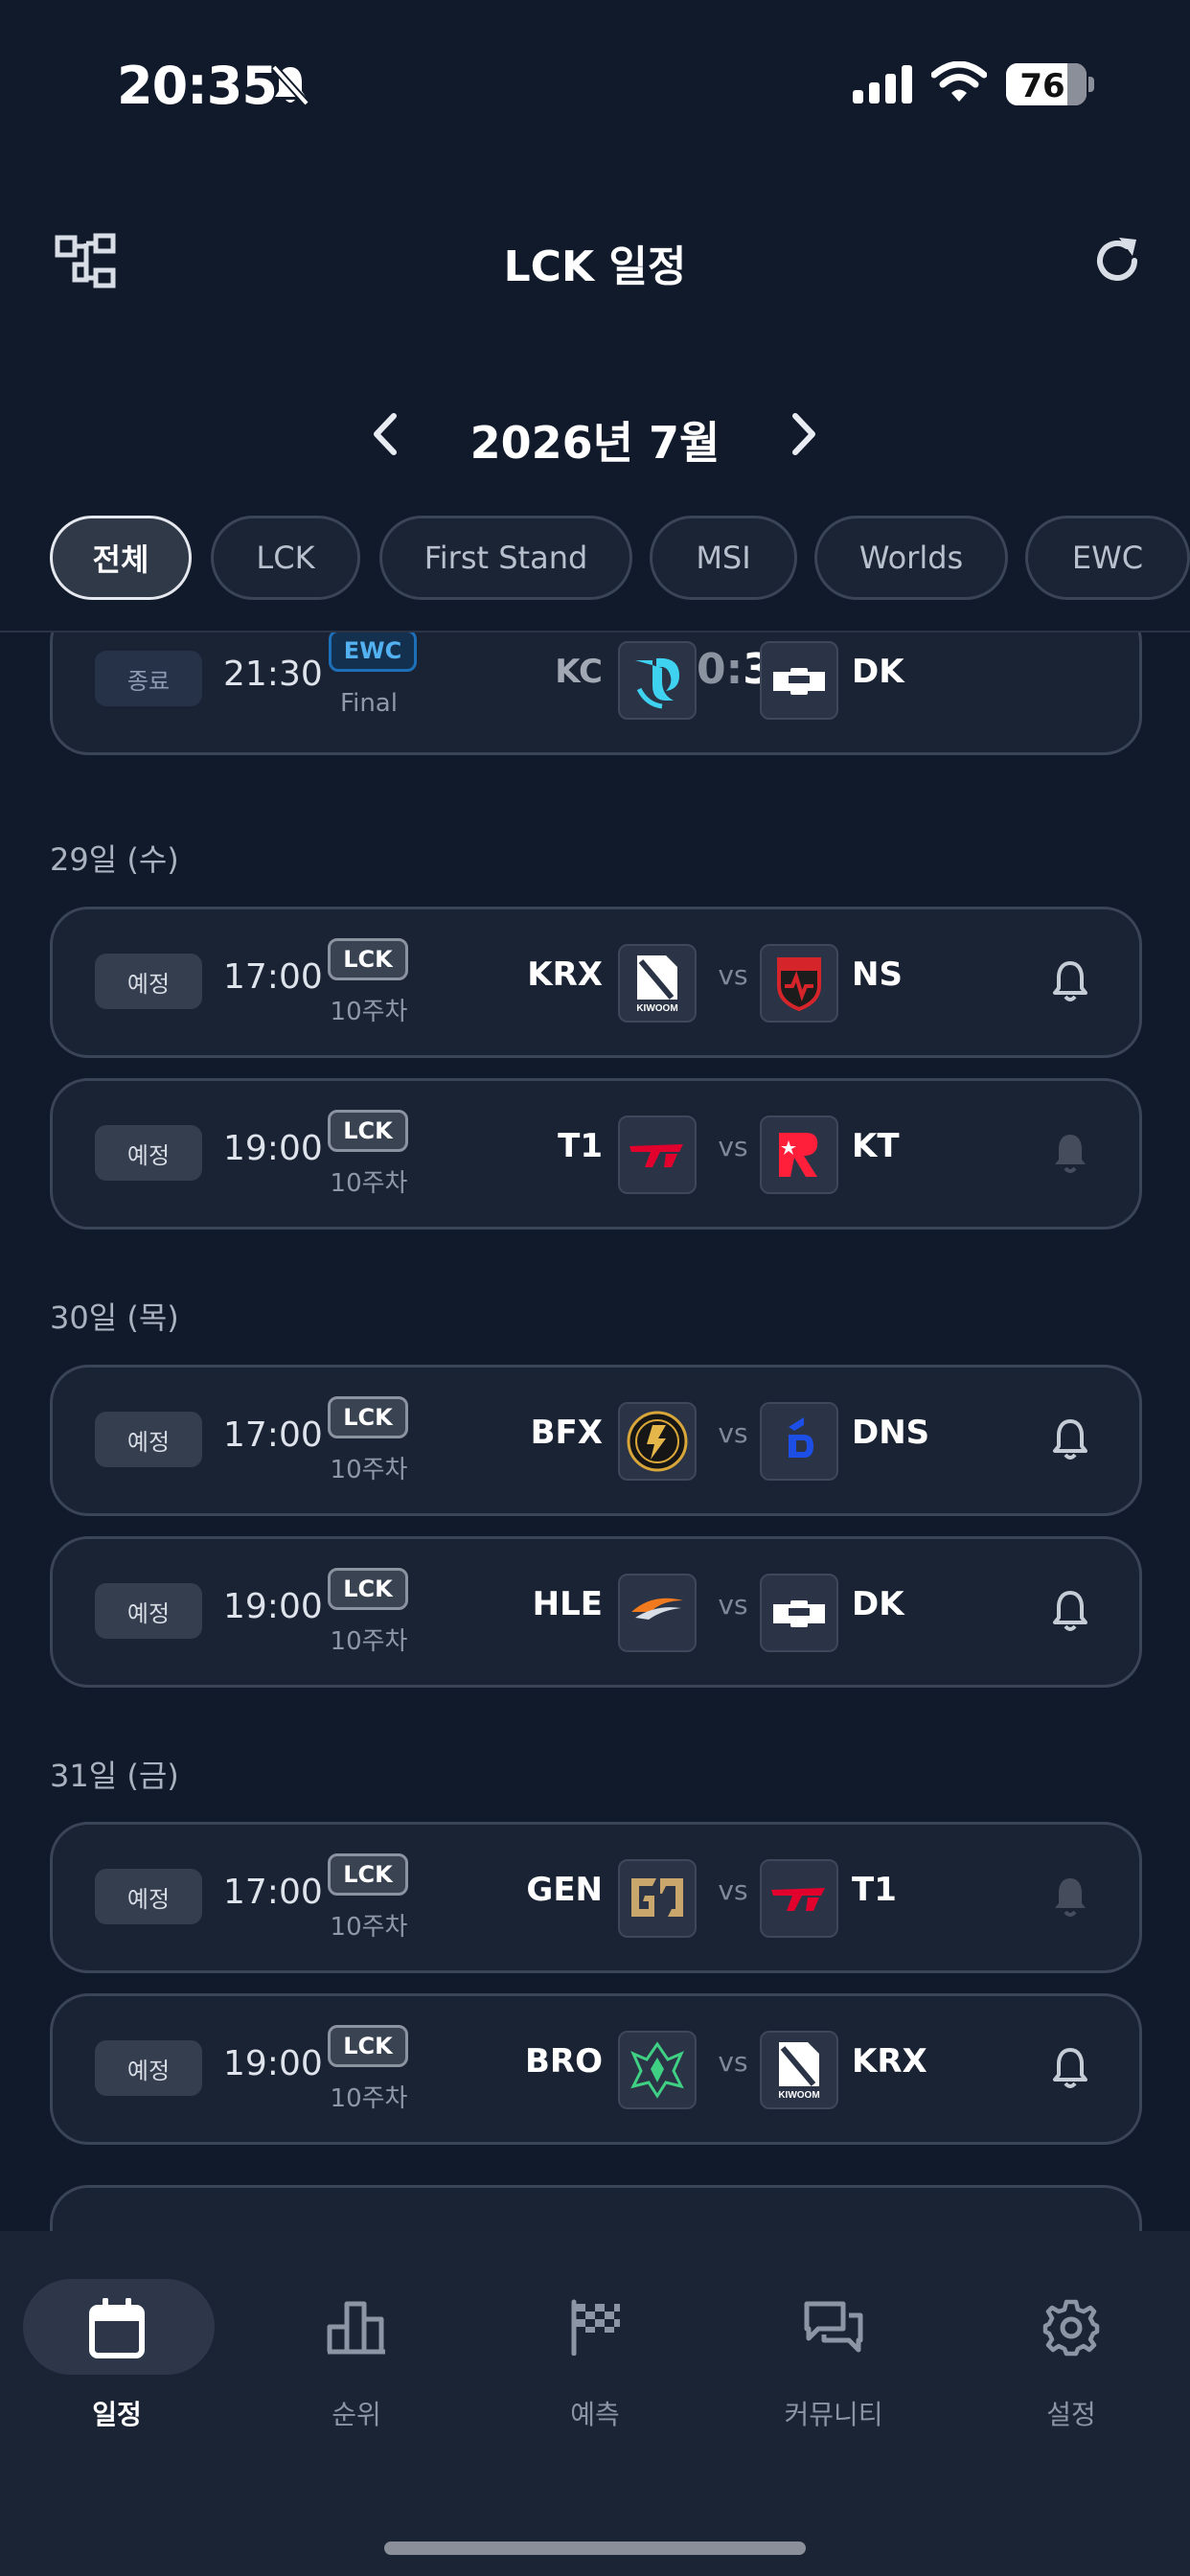 The width and height of the screenshot is (1190, 2576). Describe the element at coordinates (889, 2061) in the screenshot. I see `team-right-name: KRX` at that location.